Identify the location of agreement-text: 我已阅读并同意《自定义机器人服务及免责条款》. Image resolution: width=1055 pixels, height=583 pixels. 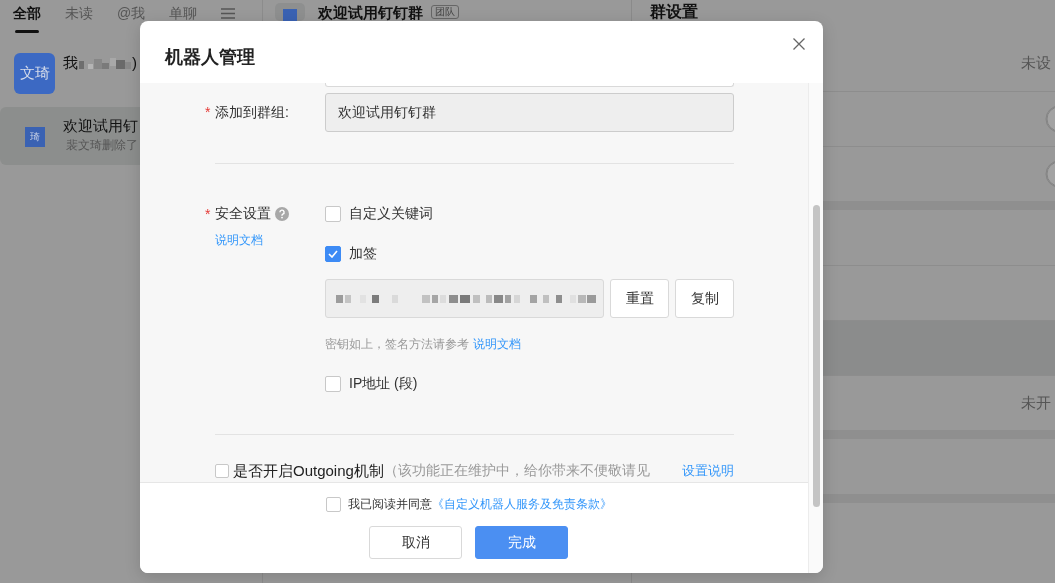
(479, 504).